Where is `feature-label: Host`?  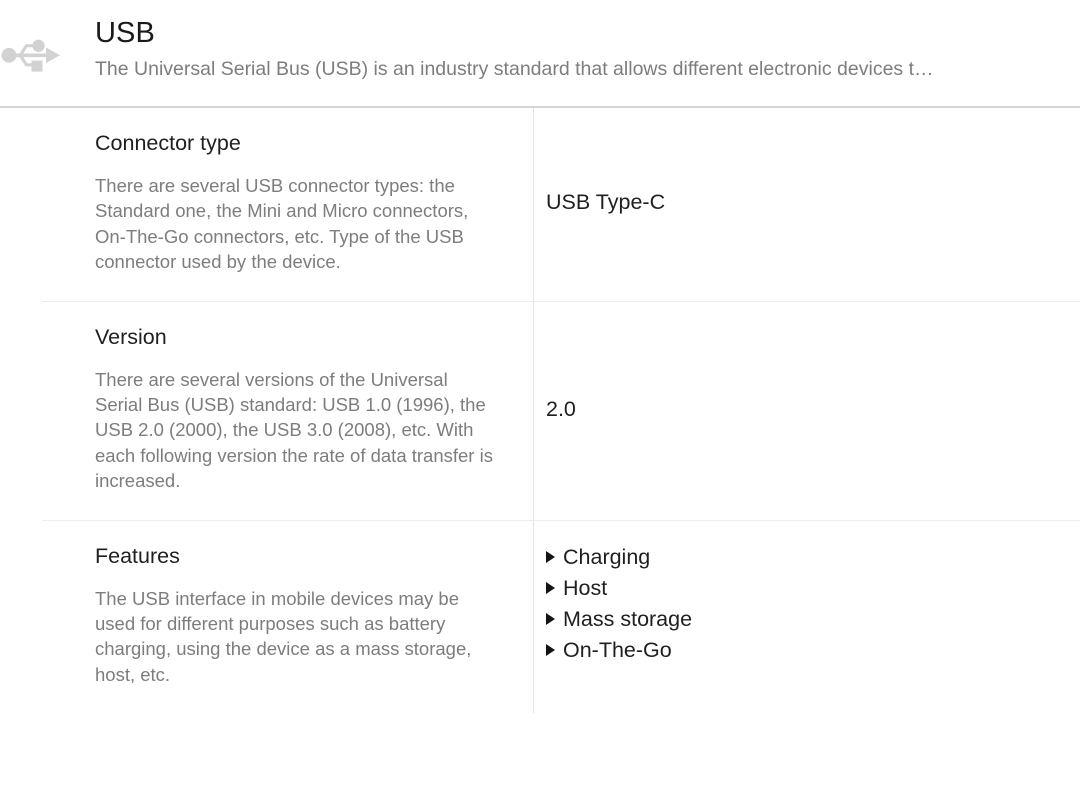
feature-label: Host is located at coordinates (585, 587).